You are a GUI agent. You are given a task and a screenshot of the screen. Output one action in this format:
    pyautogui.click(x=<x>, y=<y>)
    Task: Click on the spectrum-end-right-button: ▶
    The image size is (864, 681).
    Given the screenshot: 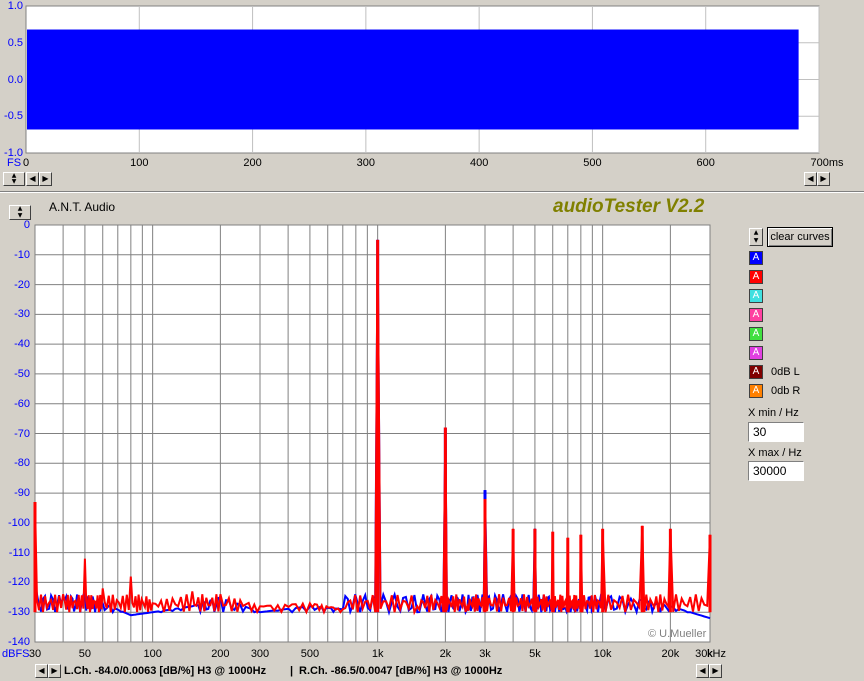 What is the action you would take?
    pyautogui.click(x=715, y=671)
    